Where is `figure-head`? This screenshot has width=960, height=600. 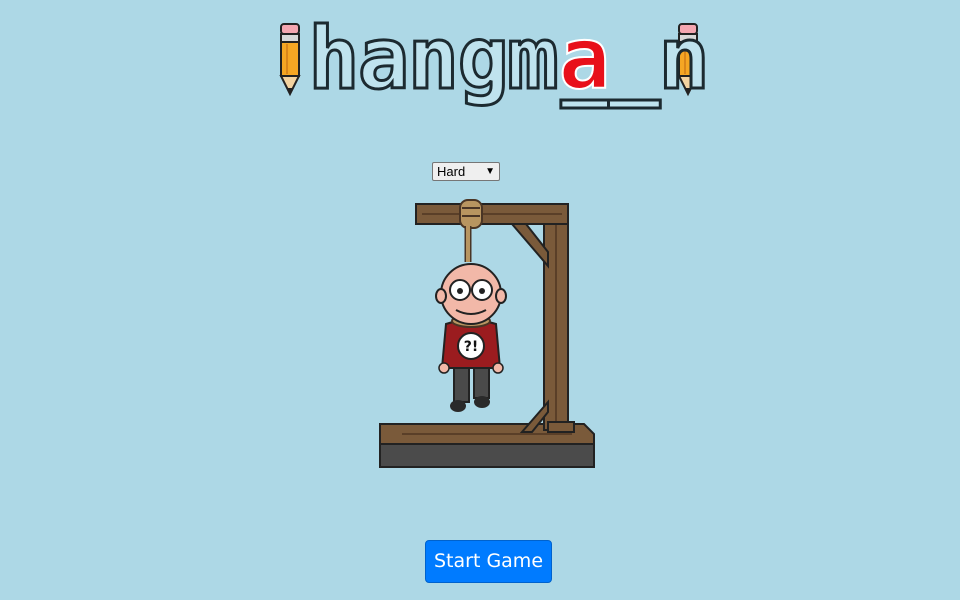
figure-head is located at coordinates (471, 294).